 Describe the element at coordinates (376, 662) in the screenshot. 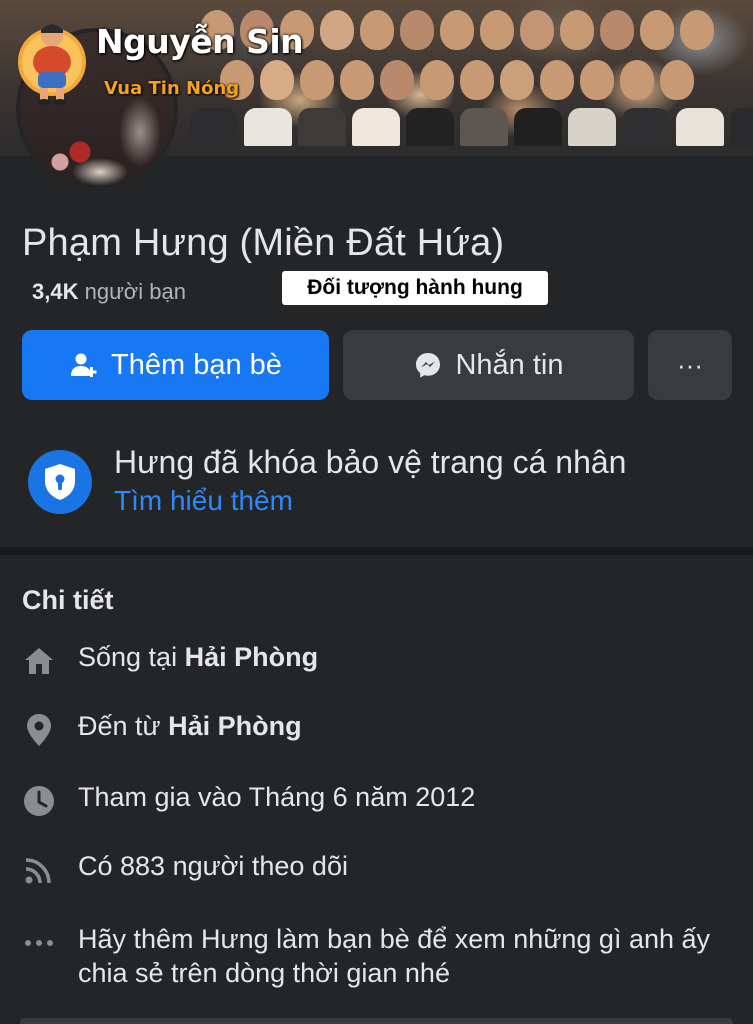

I see `detail-lives-in: Sống tại Hải Phòng` at that location.